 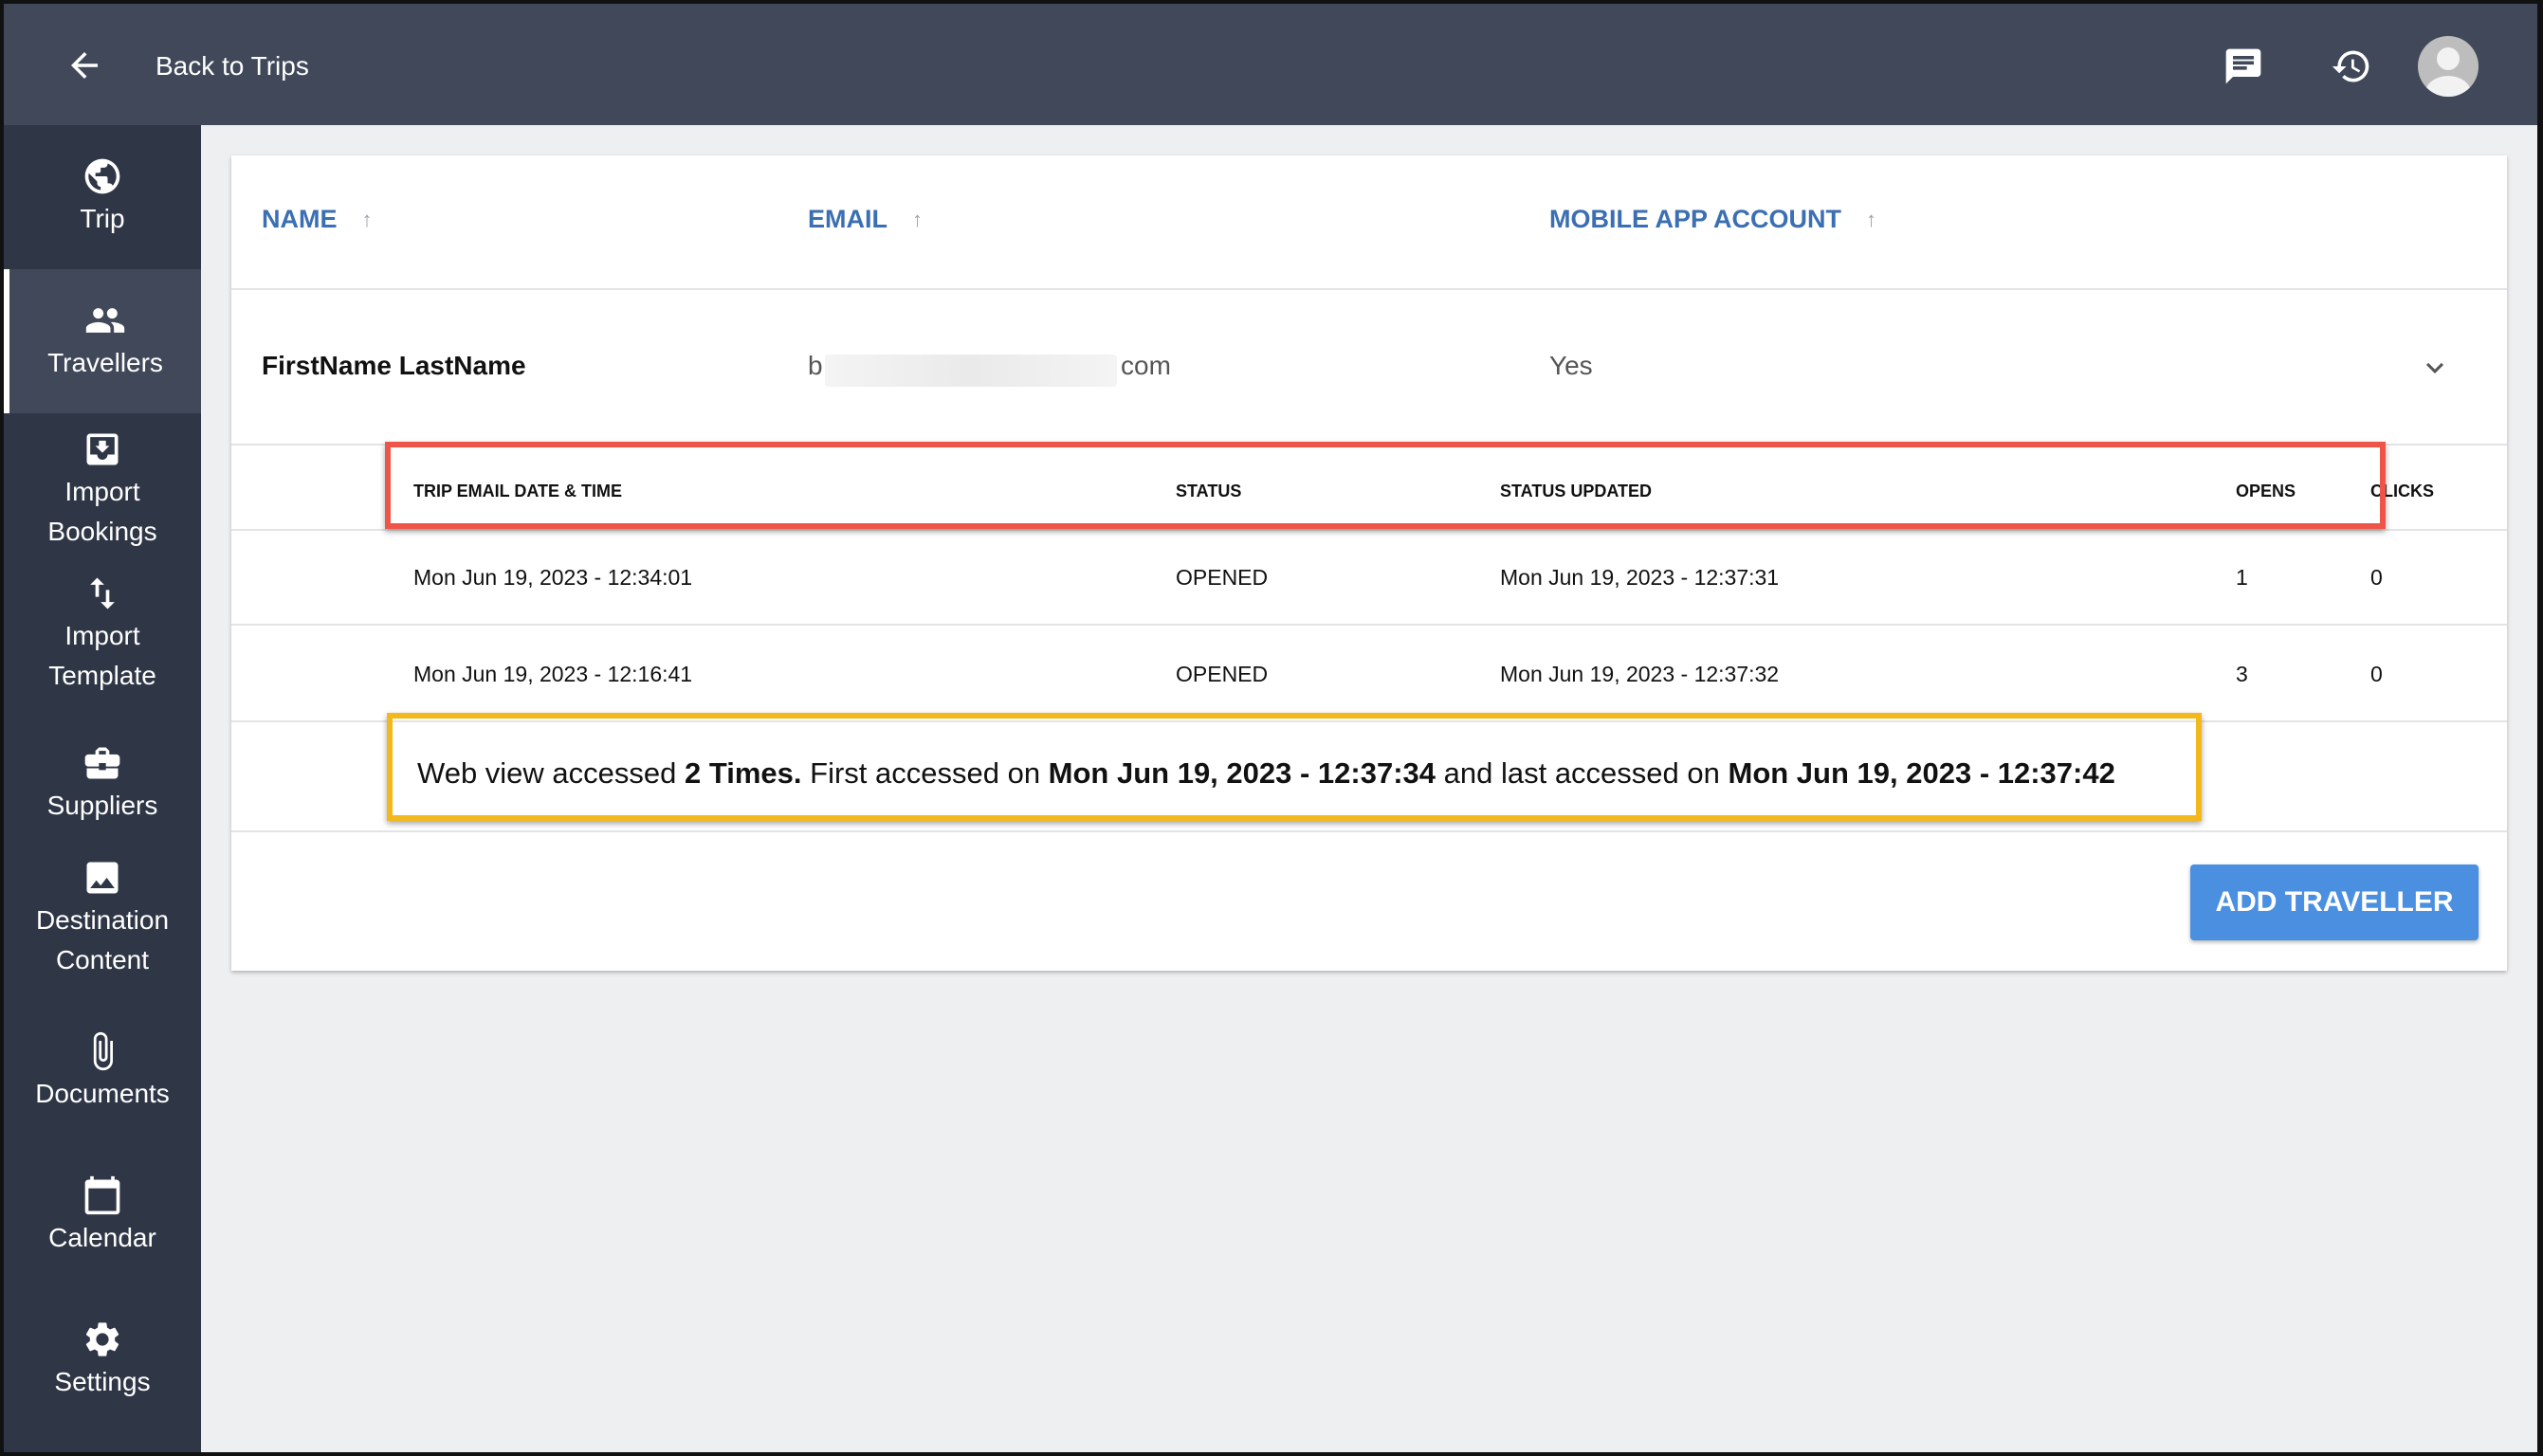 I want to click on sidebar-item-label: Travellers, so click(x=105, y=362).